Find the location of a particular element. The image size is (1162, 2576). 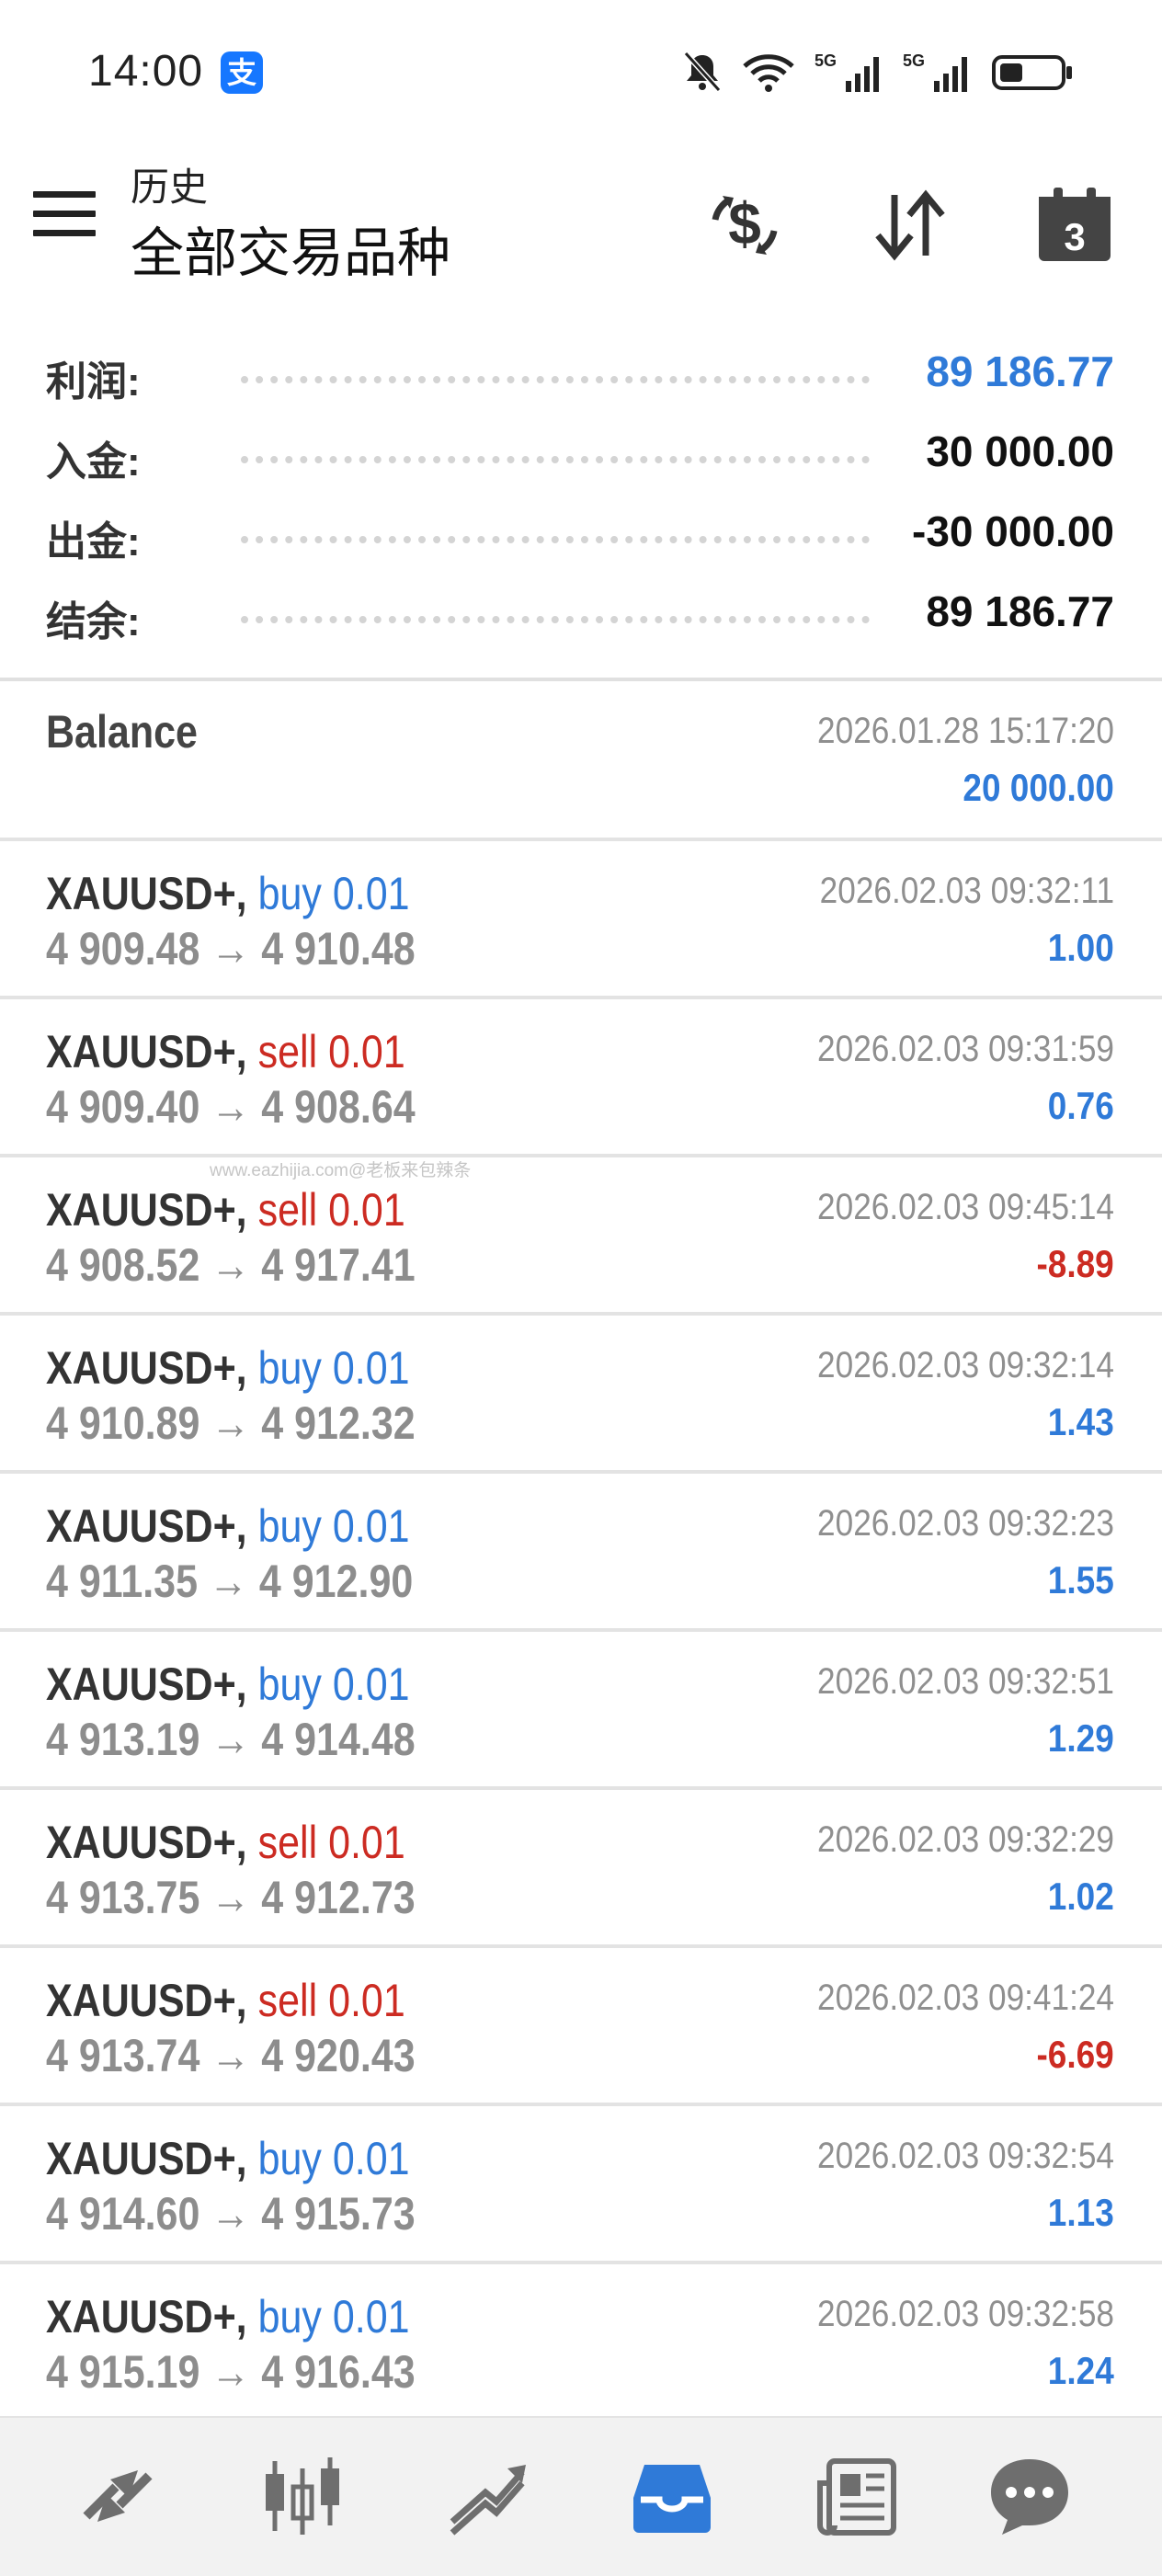

summary-value: 30 000.00 is located at coordinates (1020, 451).